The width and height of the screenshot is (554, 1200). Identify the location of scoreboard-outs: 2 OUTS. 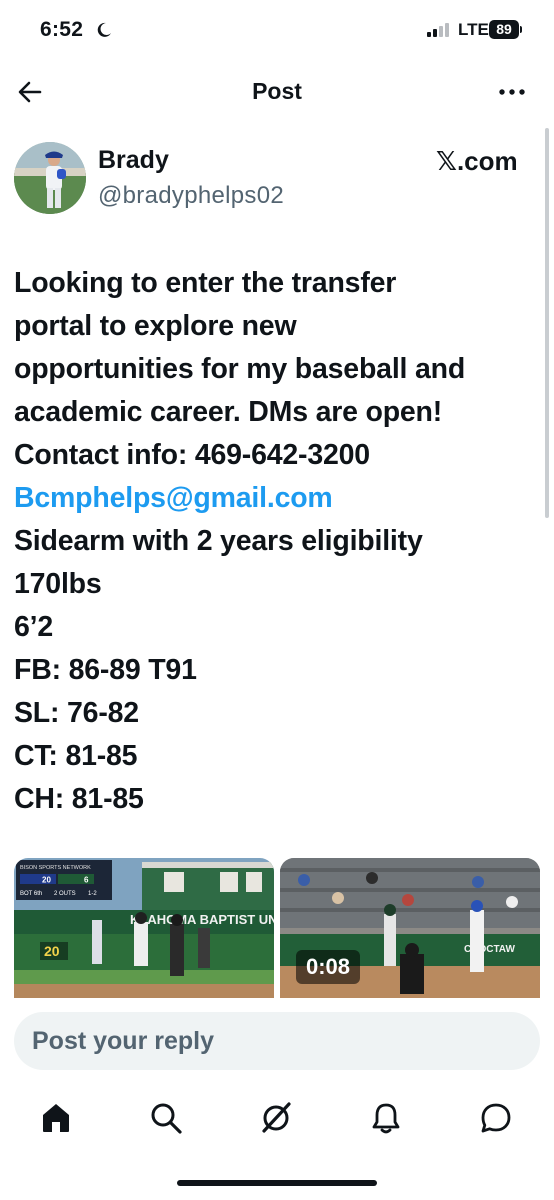
(65, 894).